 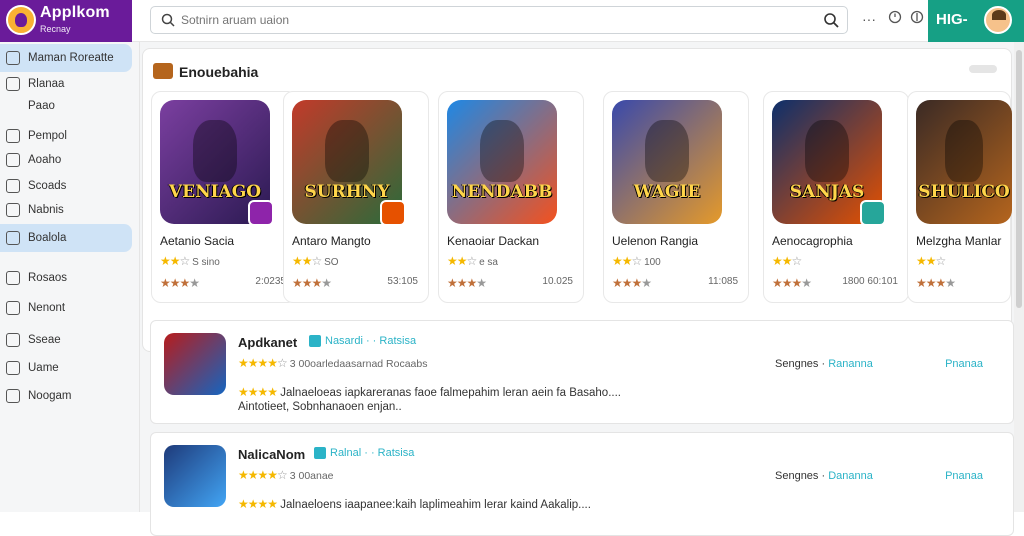 I want to click on sidebar-item: Boalola, so click(x=66, y=238).